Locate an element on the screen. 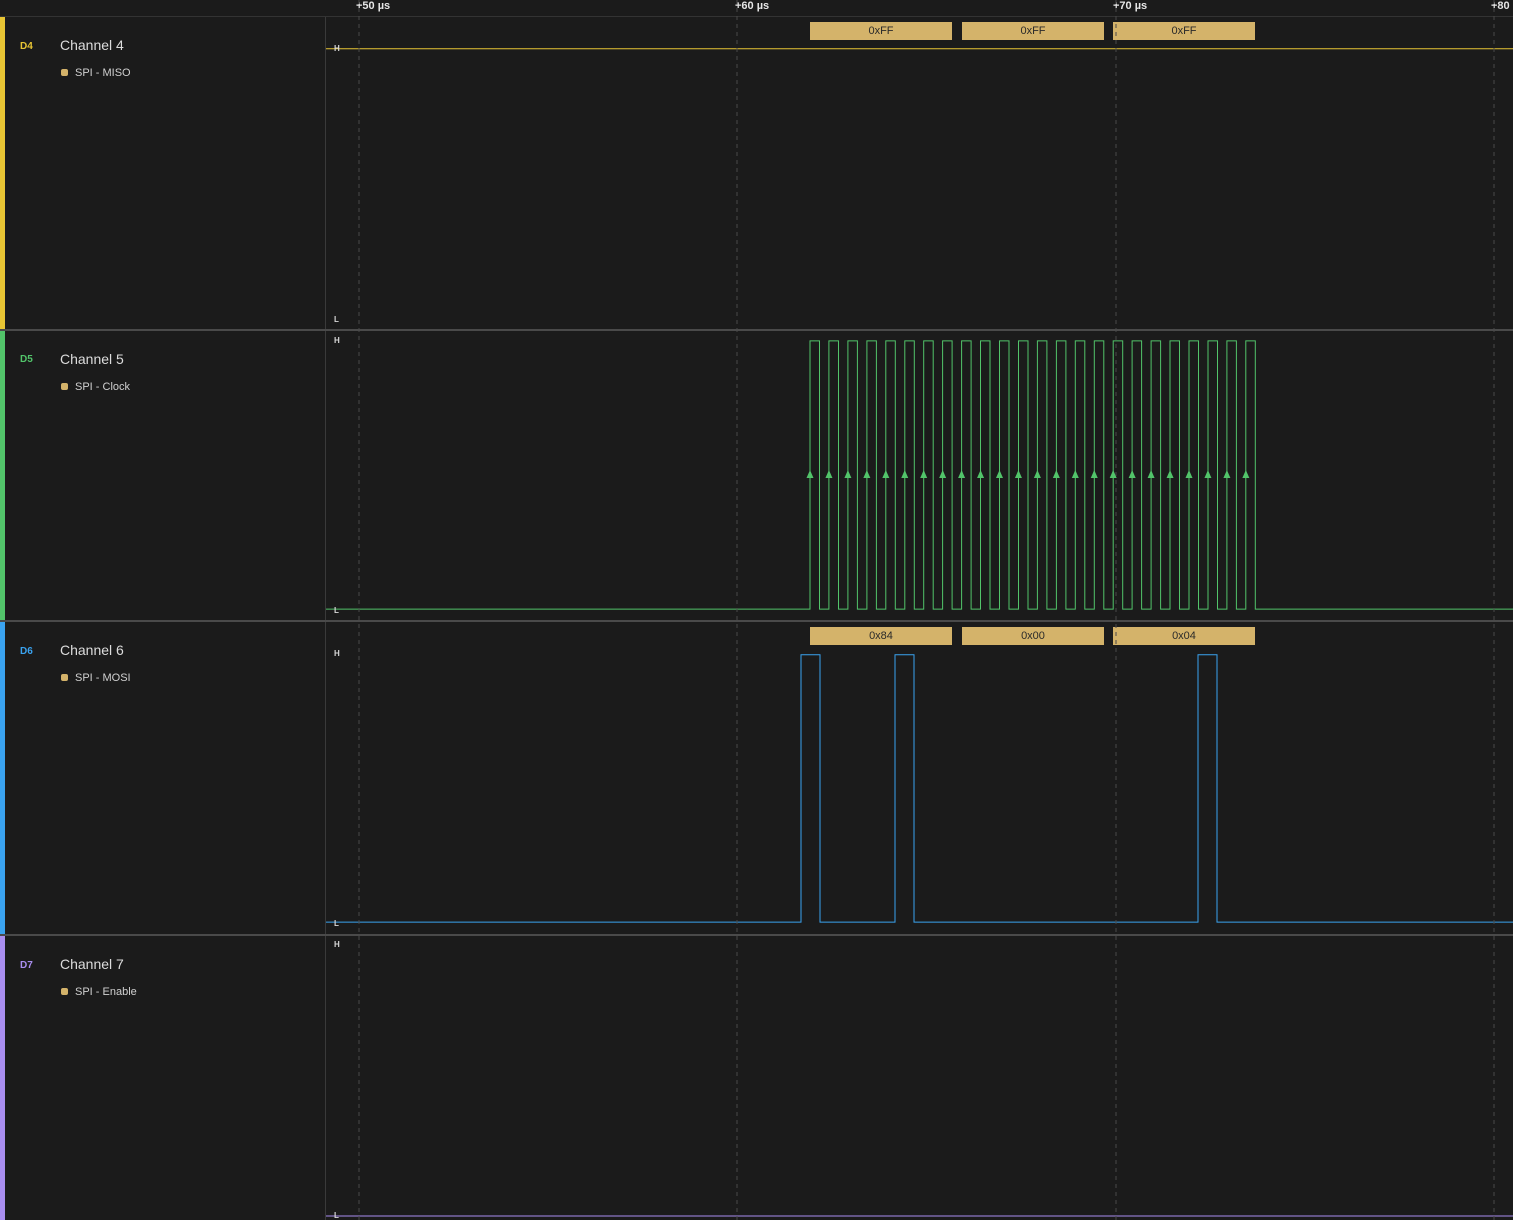  channel-name: Channel 6 is located at coordinates (92, 650).